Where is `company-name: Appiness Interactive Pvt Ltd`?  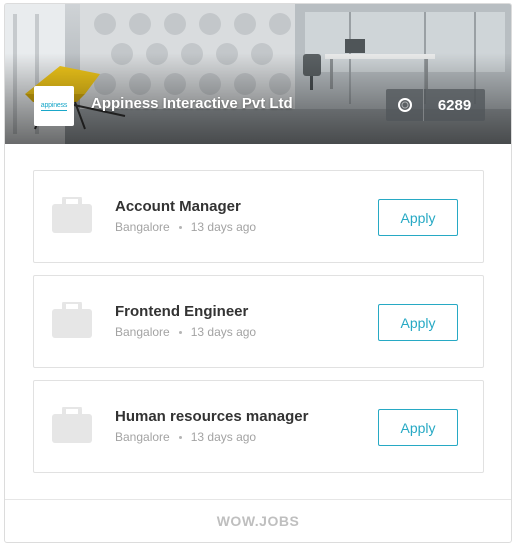 company-name: Appiness Interactive Pvt Ltd is located at coordinates (192, 103).